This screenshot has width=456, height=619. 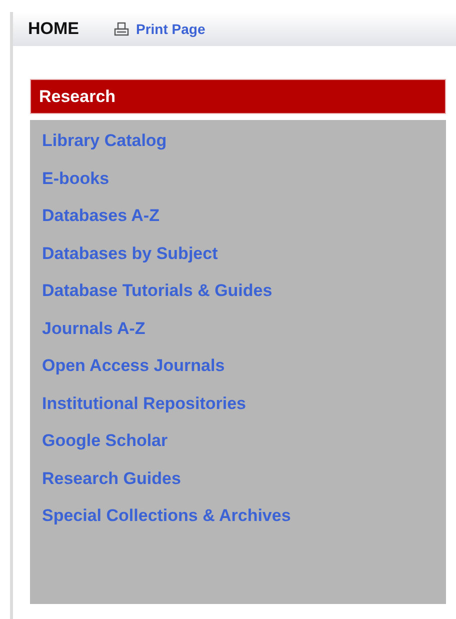 What do you see at coordinates (104, 141) in the screenshot?
I see `menu-link: Library Catalog` at bounding box center [104, 141].